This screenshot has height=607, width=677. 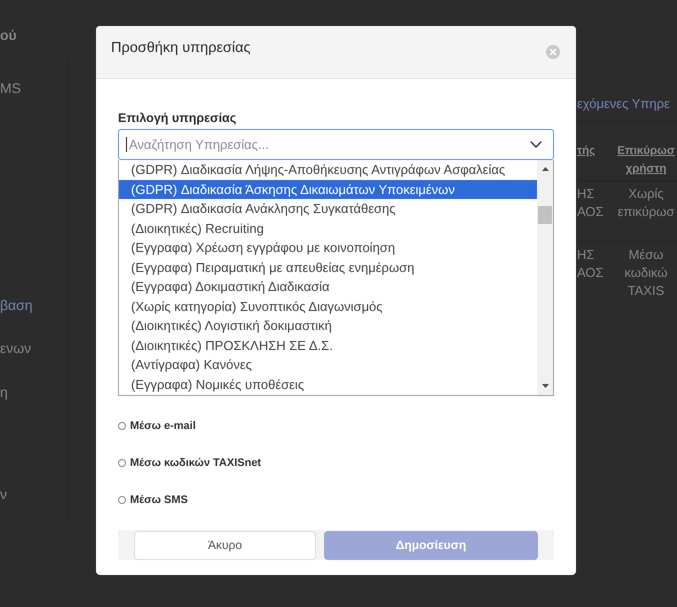 What do you see at coordinates (646, 160) in the screenshot?
I see `column-header: Επικύρωσ χρήστη` at bounding box center [646, 160].